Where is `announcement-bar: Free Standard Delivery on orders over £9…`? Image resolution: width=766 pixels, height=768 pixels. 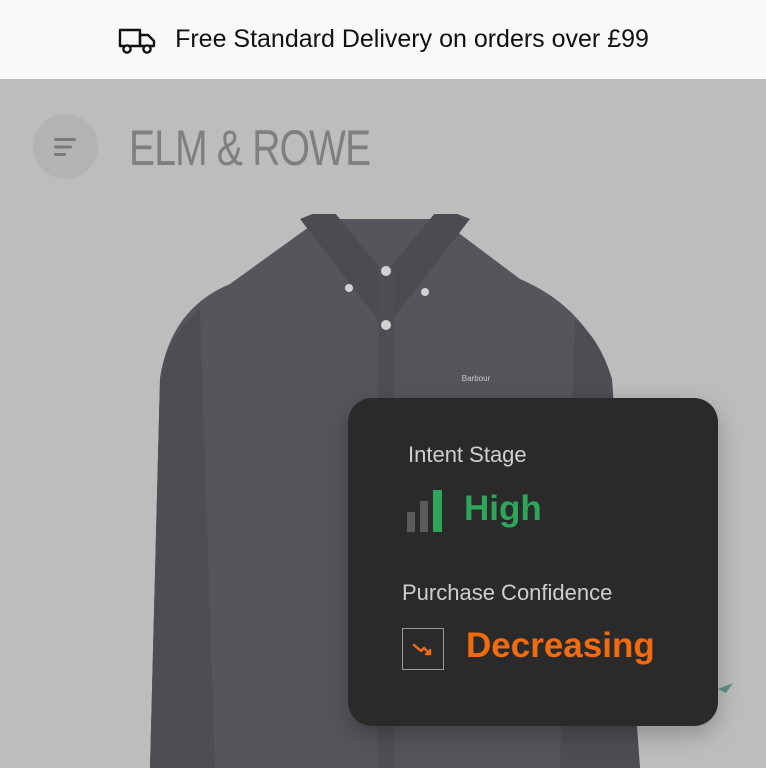 announcement-bar: Free Standard Delivery on orders over £9… is located at coordinates (383, 39).